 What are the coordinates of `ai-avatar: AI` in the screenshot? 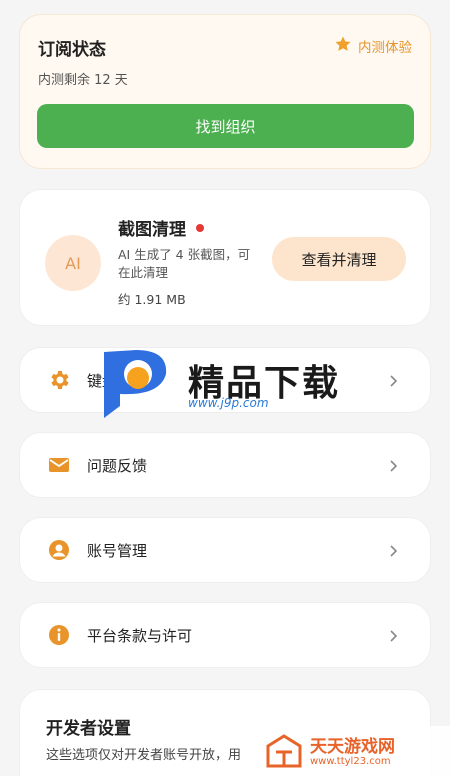 It's located at (73, 263).